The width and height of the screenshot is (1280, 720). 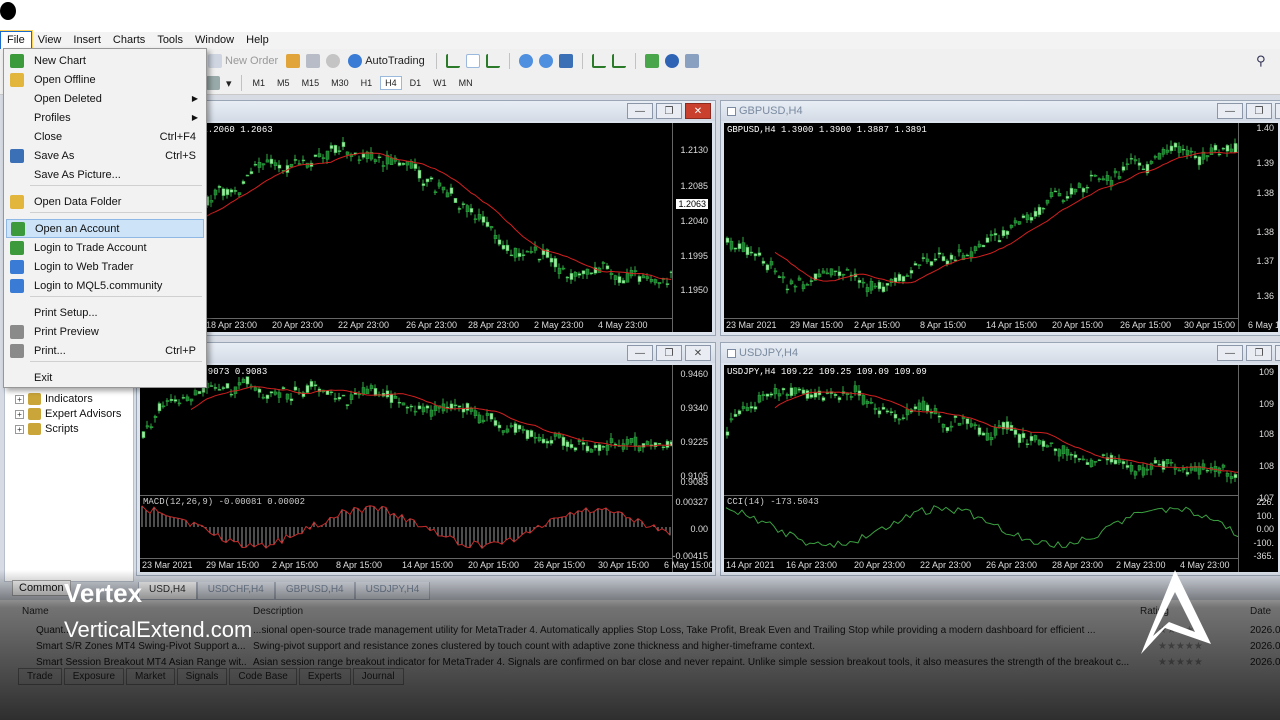 What do you see at coordinates (41, 588) in the screenshot?
I see `navigator-tab-common: Common` at bounding box center [41, 588].